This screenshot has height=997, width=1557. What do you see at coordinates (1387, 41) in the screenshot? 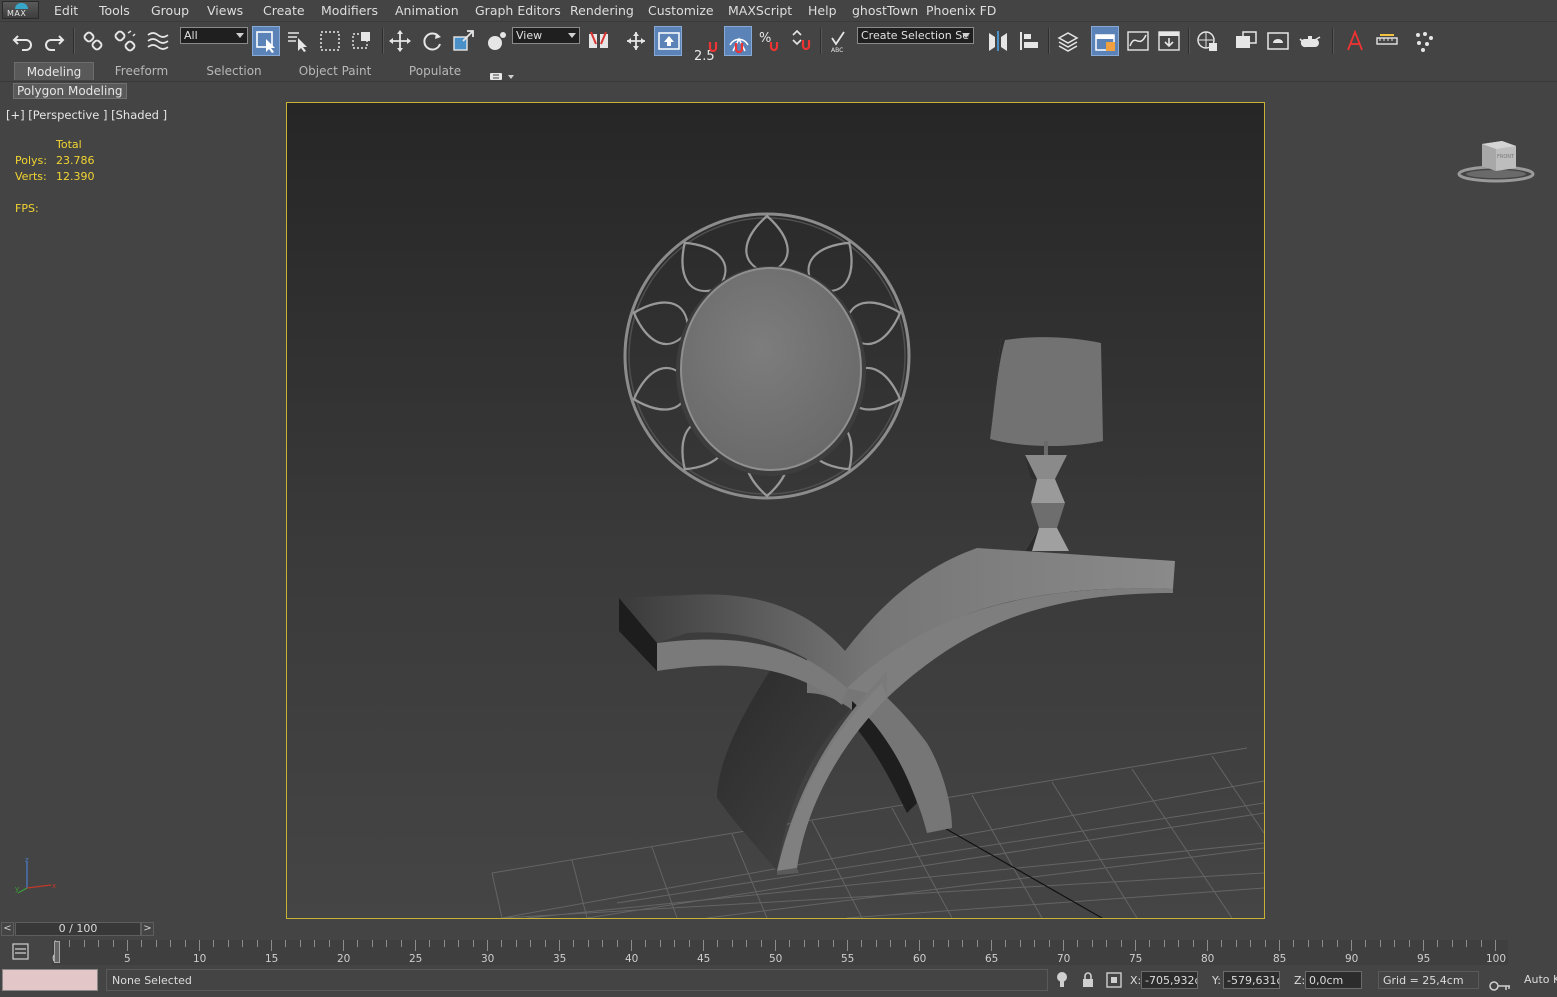
I see `measure-icon` at bounding box center [1387, 41].